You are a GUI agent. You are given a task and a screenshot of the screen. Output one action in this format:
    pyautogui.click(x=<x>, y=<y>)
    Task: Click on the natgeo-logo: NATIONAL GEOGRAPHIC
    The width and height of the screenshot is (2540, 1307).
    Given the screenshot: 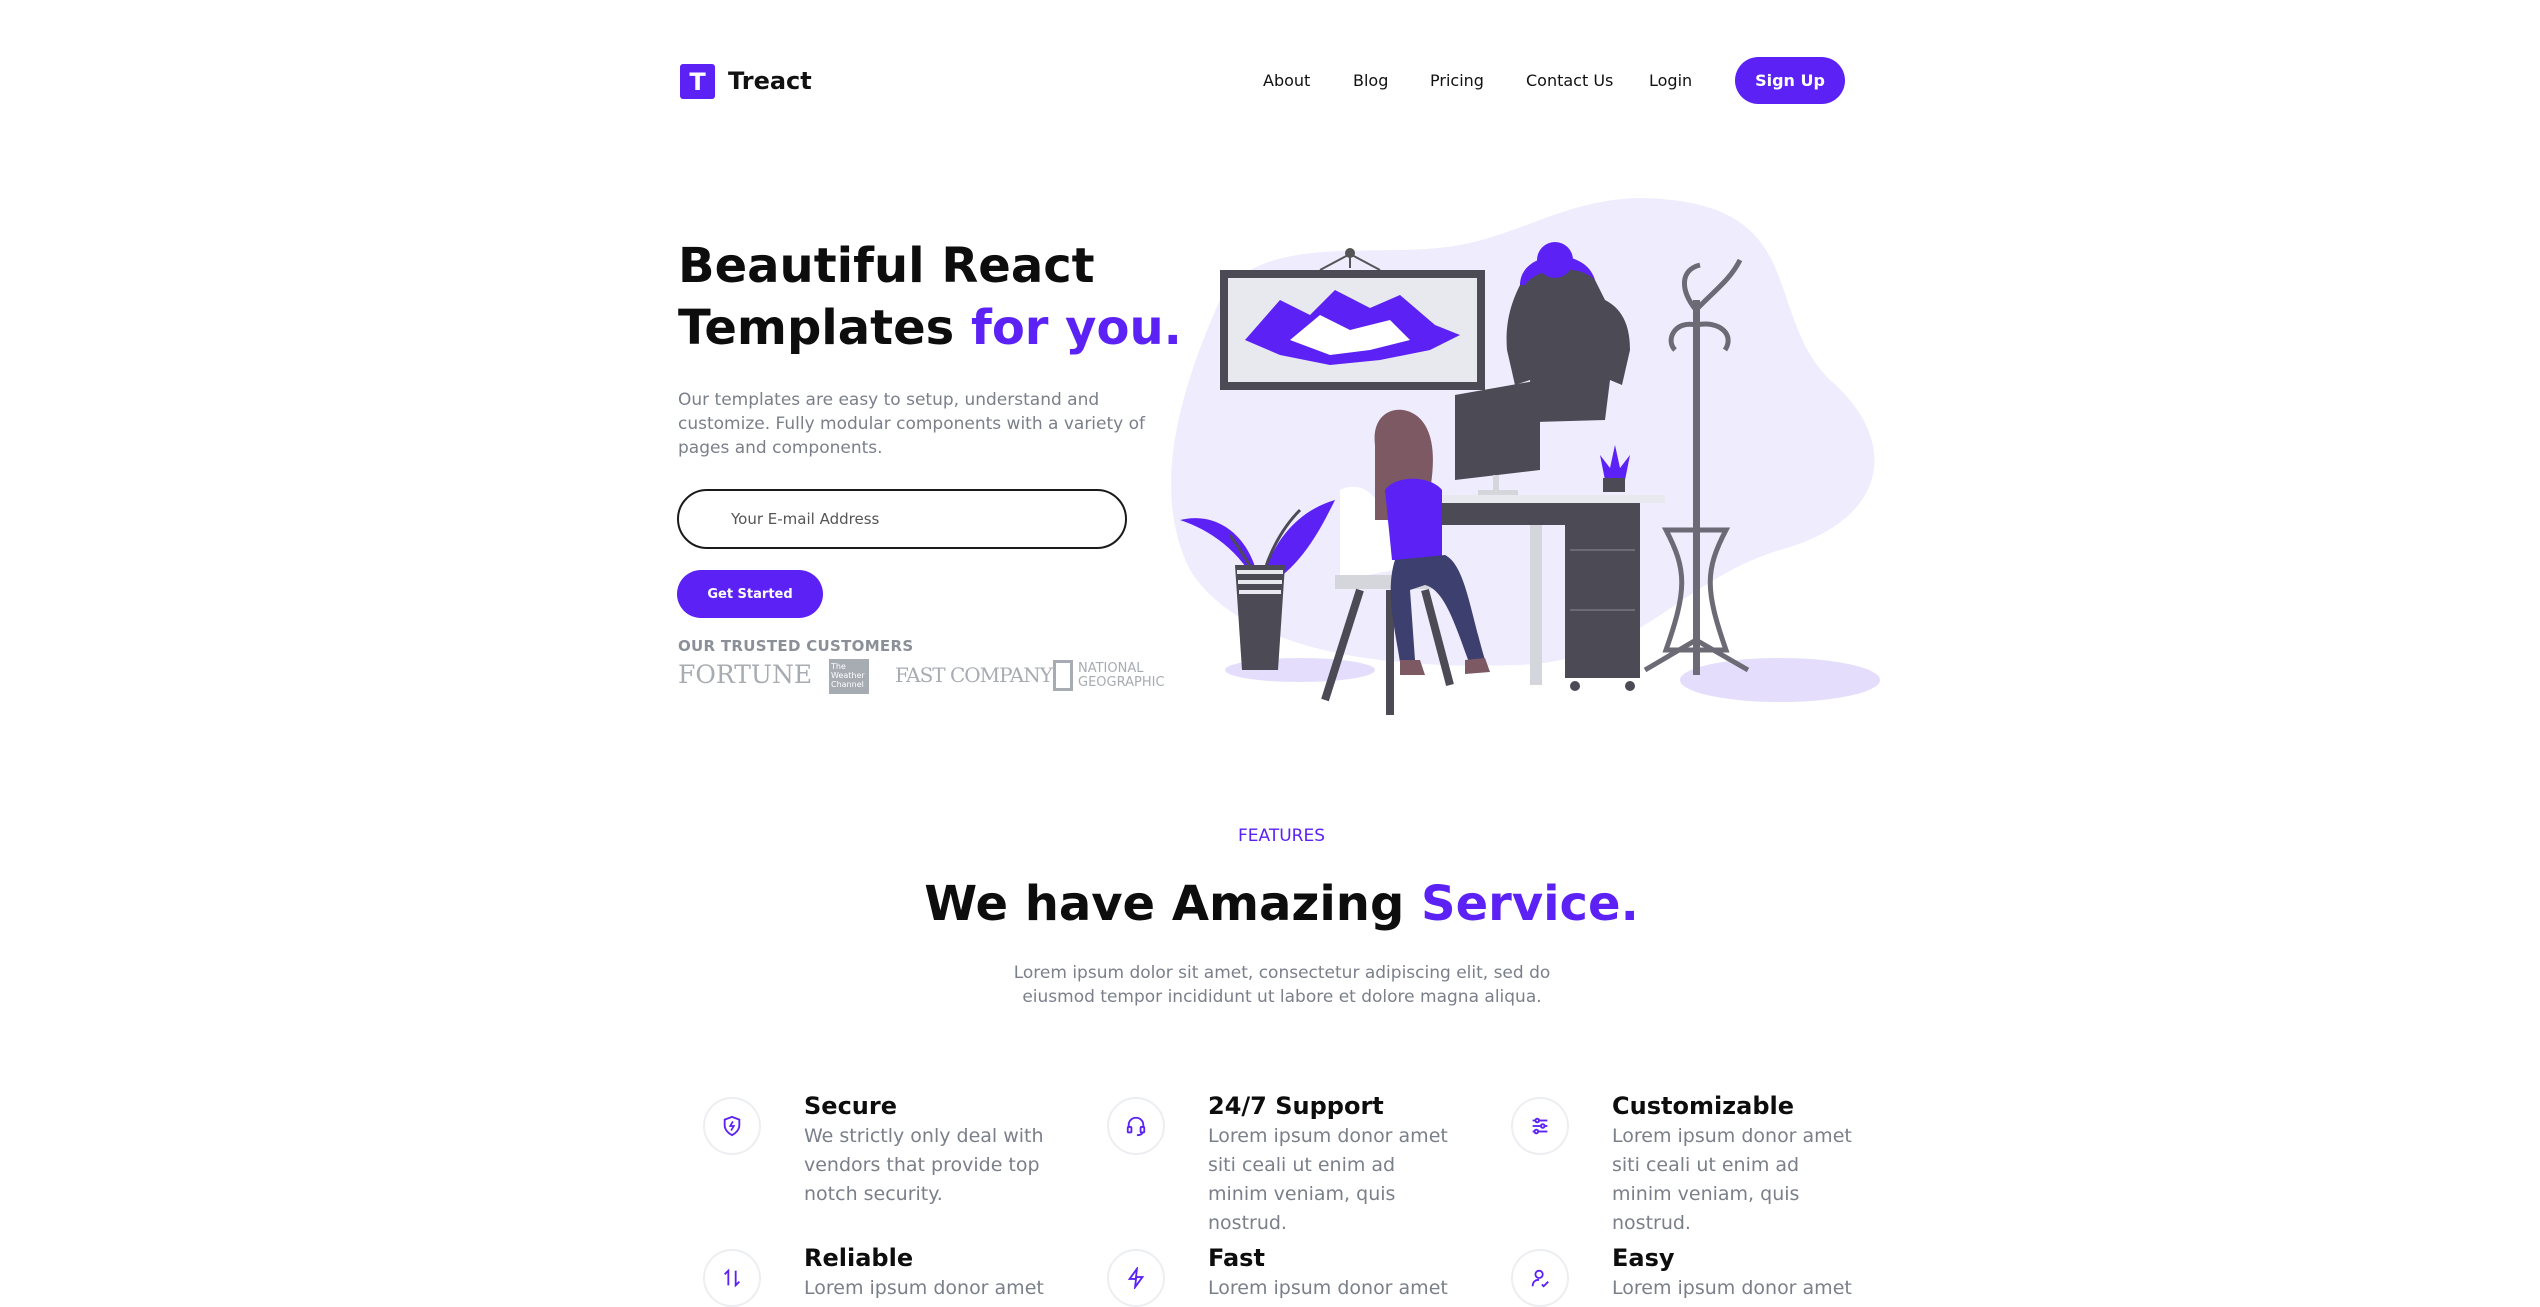 What is the action you would take?
    pyautogui.click(x=1121, y=676)
    